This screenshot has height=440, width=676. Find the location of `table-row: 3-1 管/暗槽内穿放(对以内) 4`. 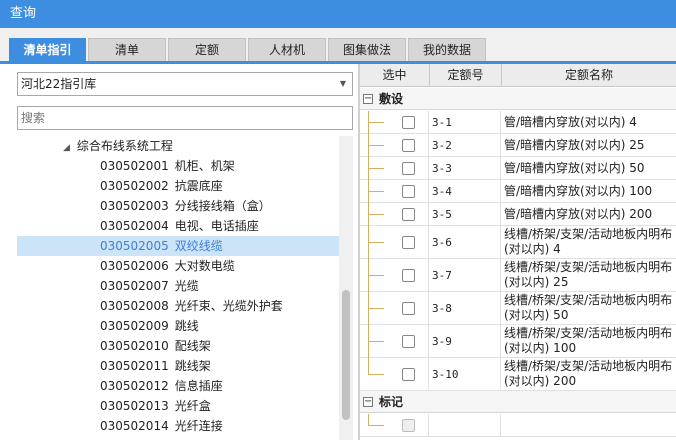

table-row: 3-1 管/暗槽内穿放(对以内) 4 is located at coordinates (518, 122).